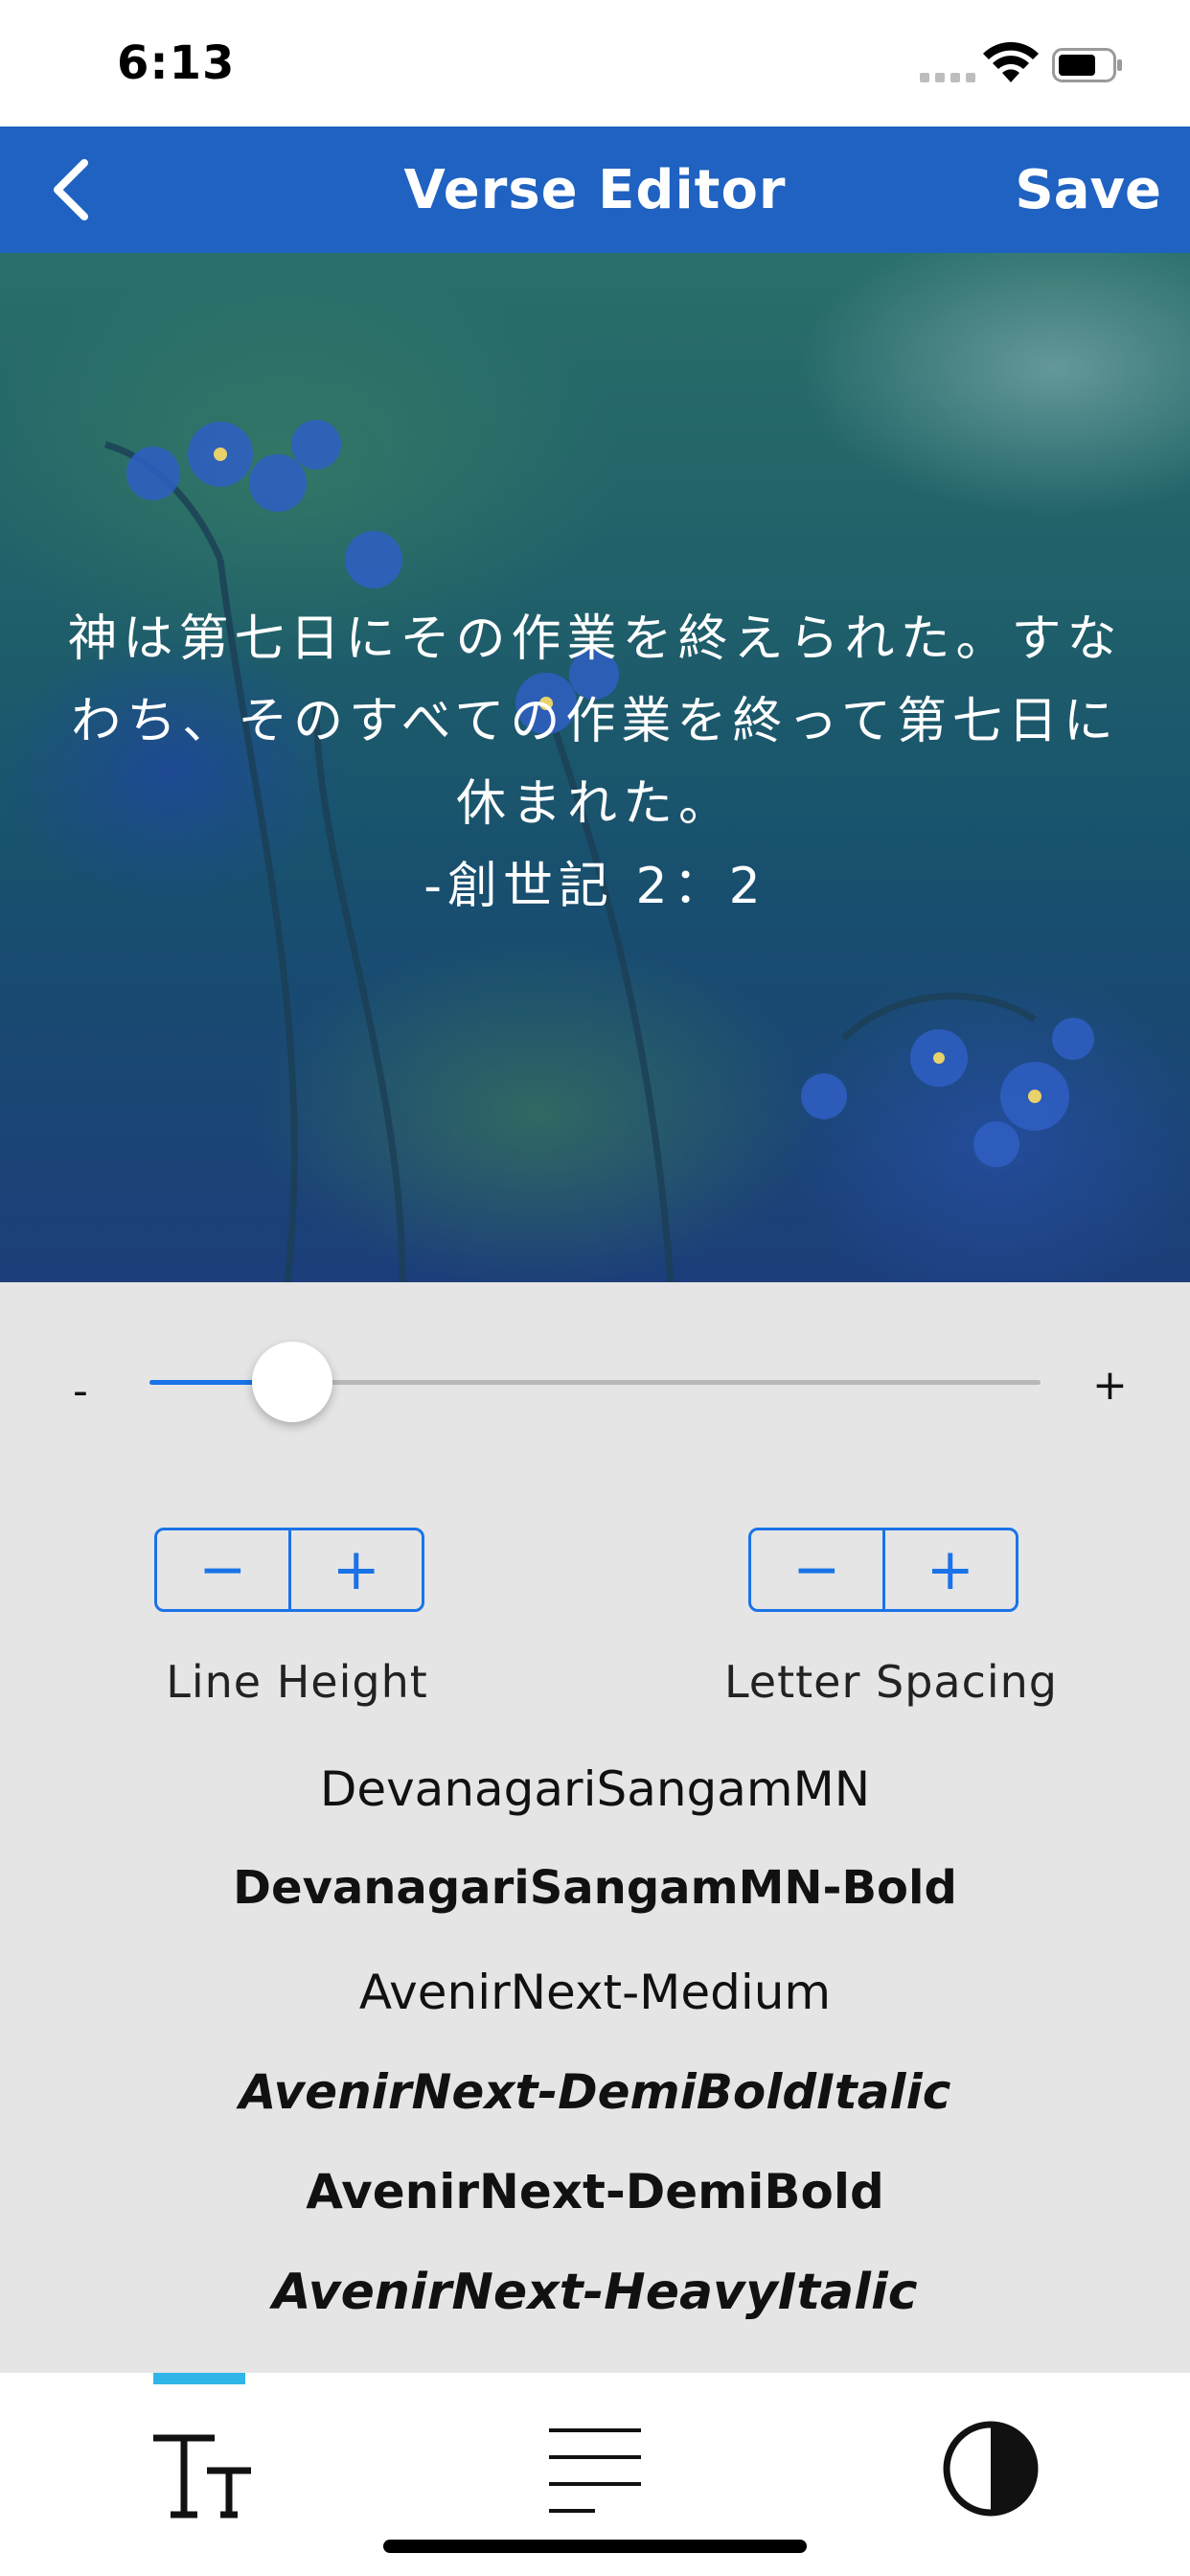 The image size is (1190, 2576). What do you see at coordinates (595, 1789) in the screenshot?
I see `font-option: DevanagariSangamMN` at bounding box center [595, 1789].